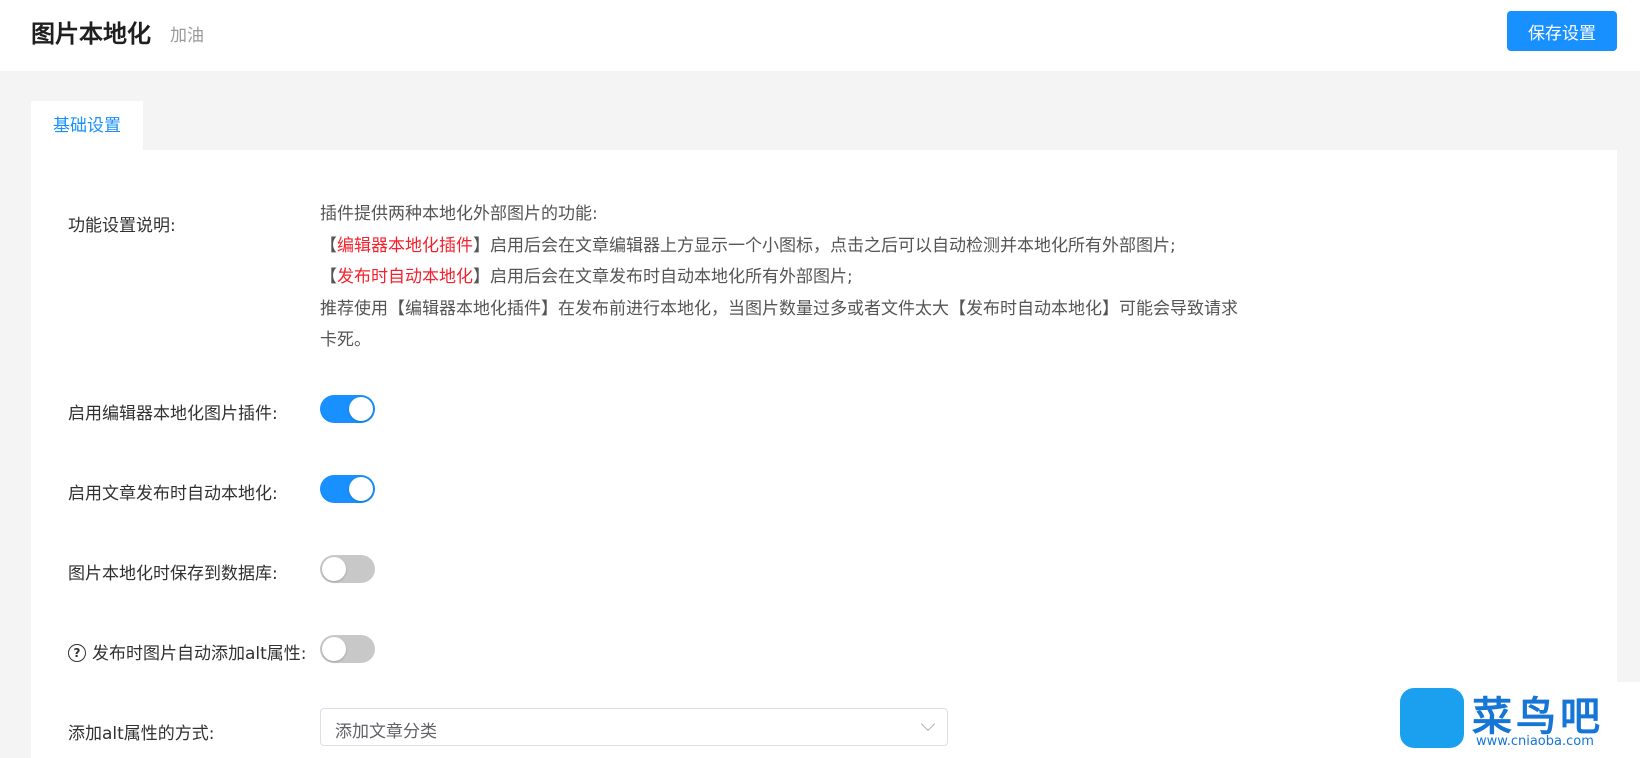 Image resolution: width=1640 pixels, height=758 pixels. What do you see at coordinates (405, 245) in the screenshot?
I see `editor-plugin-highlight: 编辑器本地化插件` at bounding box center [405, 245].